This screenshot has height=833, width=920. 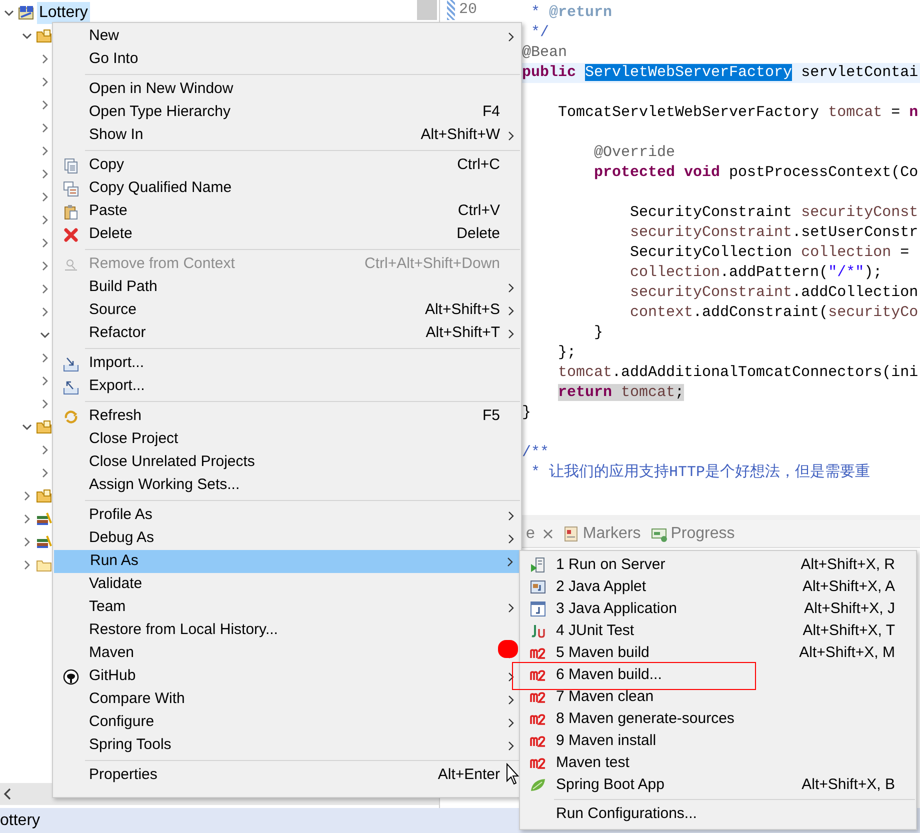 What do you see at coordinates (287, 112) in the screenshot?
I see `menu-item: Open Type Hierarchy F4` at bounding box center [287, 112].